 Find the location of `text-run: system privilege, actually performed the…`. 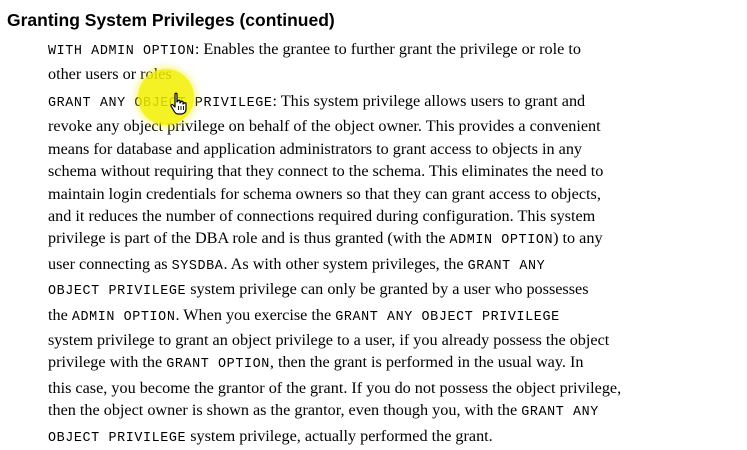

text-run: system privilege, actually performed the… is located at coordinates (339, 435).